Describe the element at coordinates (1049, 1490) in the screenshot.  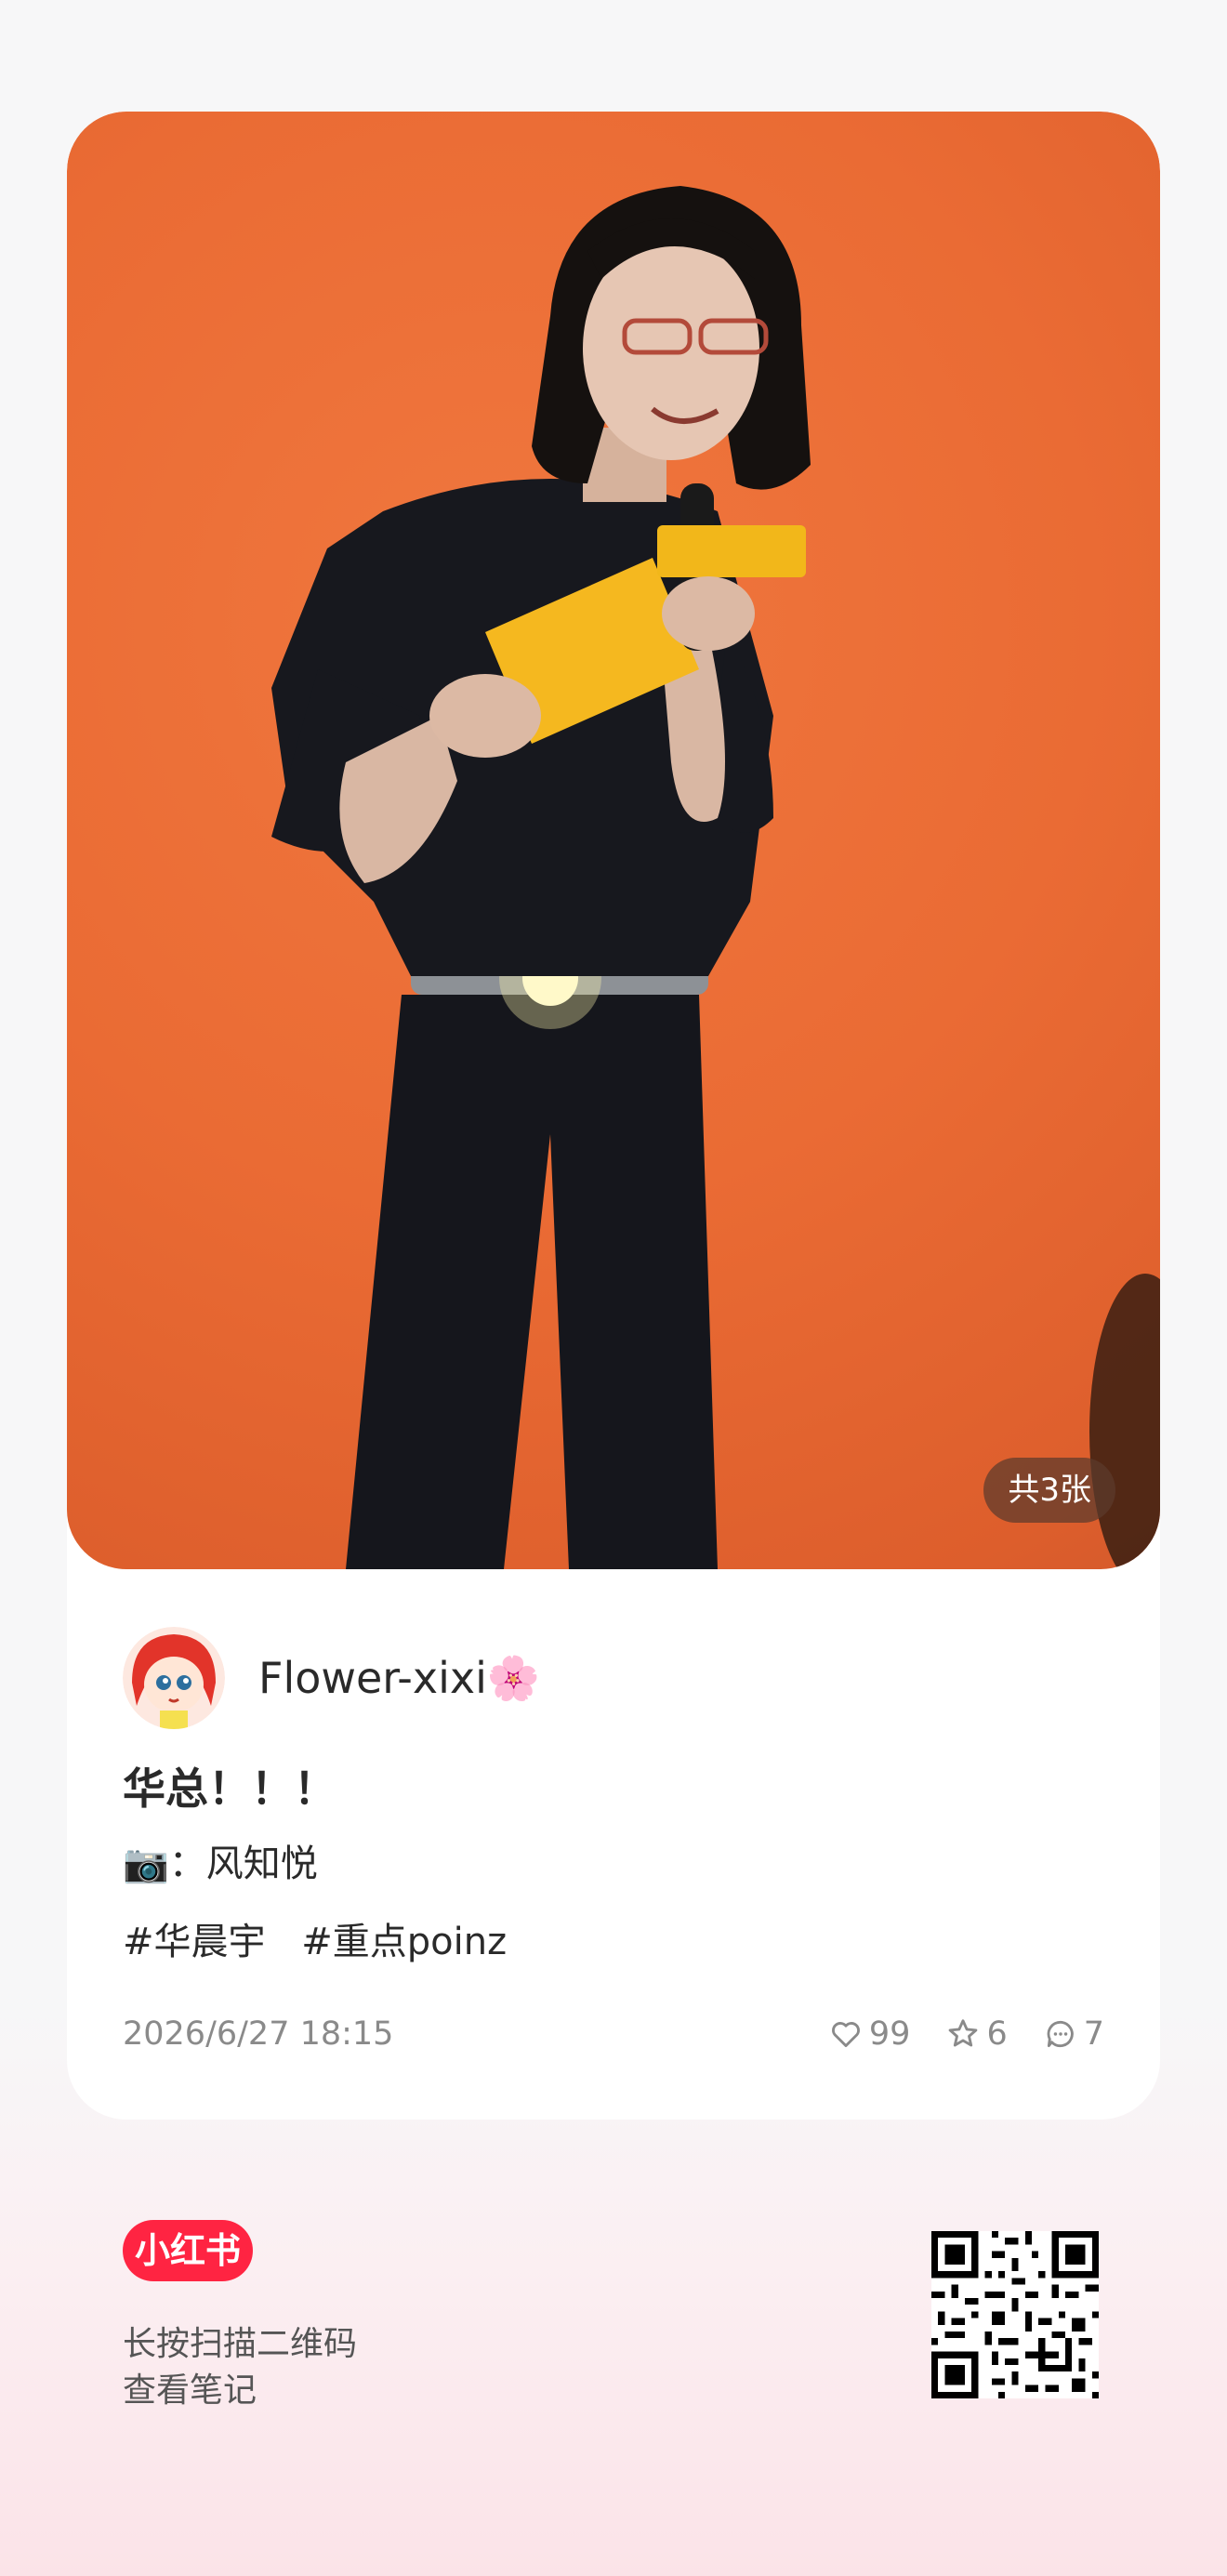
I see `photo-count-badge: 共3张` at that location.